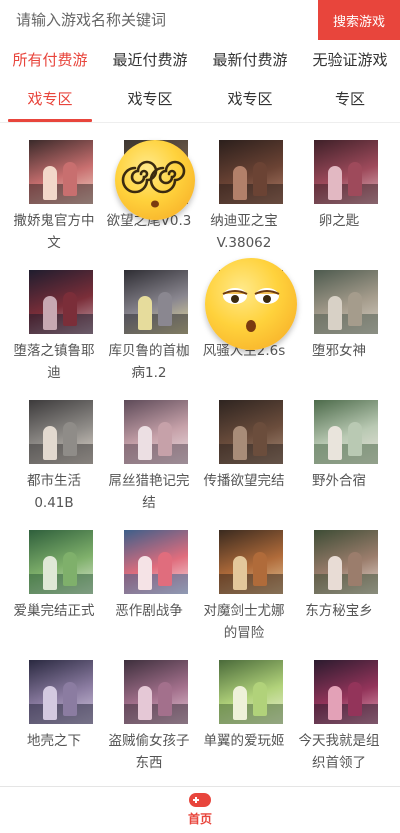 Image resolution: width=400 pixels, height=833 pixels. Describe the element at coordinates (149, 595) in the screenshot. I see `game-item: 恶作剧战争` at that location.